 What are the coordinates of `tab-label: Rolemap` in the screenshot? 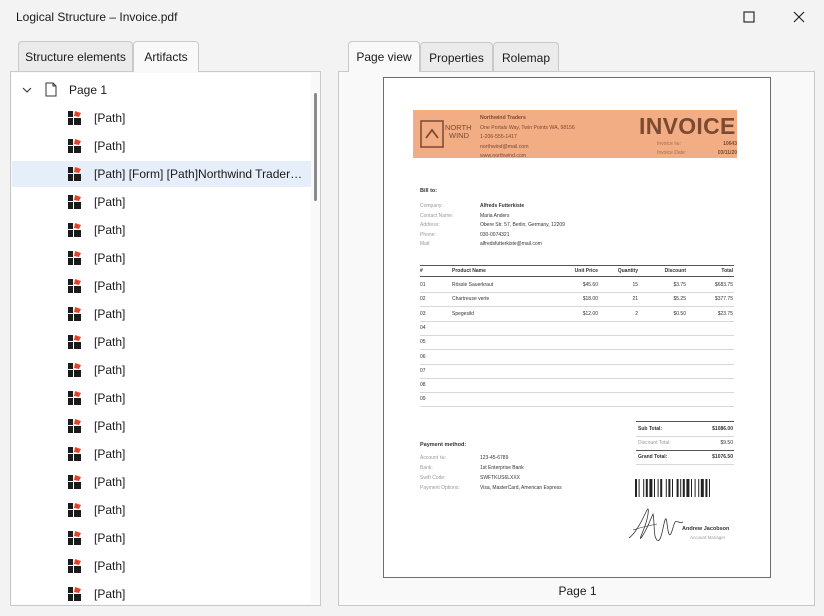 It's located at (526, 57).